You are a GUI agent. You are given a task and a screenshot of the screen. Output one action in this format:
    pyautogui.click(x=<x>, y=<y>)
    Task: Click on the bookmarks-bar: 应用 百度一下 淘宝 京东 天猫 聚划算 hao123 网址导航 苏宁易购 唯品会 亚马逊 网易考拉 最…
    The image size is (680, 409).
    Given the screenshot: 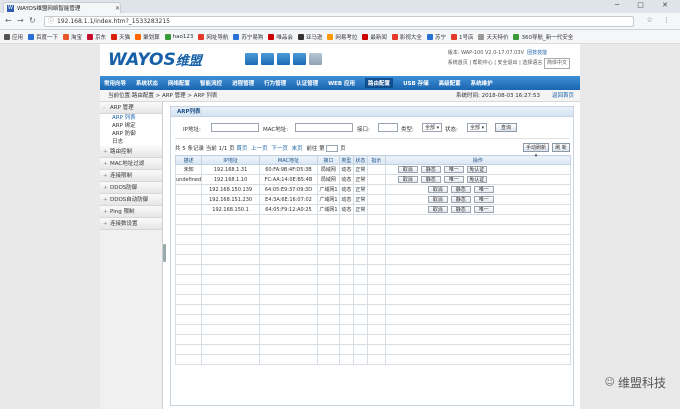 What is the action you would take?
    pyautogui.click(x=340, y=37)
    